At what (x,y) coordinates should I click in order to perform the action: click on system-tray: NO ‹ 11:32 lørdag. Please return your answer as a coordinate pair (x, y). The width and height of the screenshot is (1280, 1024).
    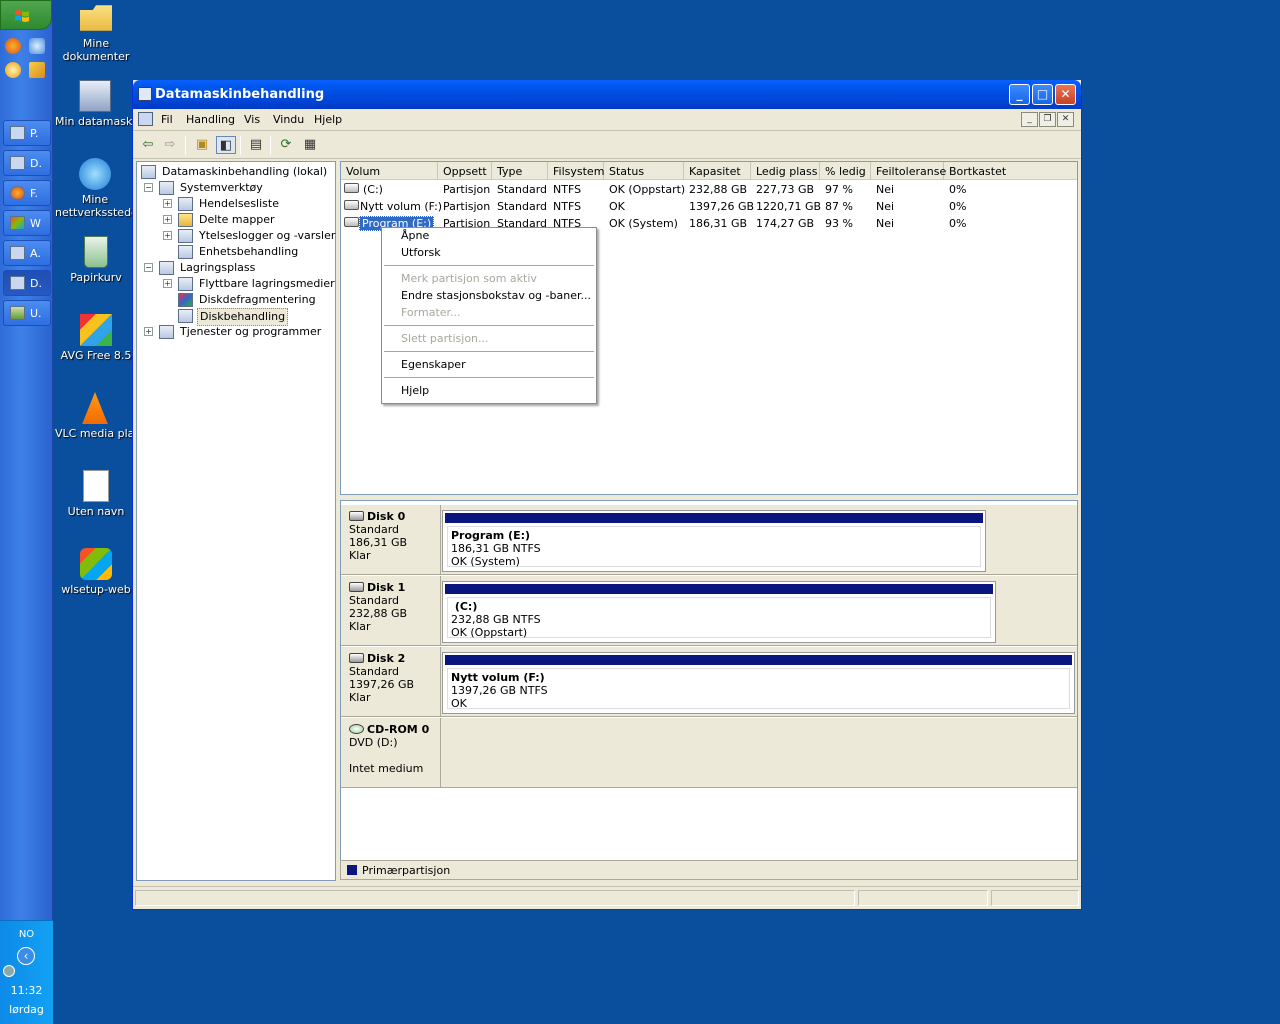
    Looking at the image, I should click on (26, 972).